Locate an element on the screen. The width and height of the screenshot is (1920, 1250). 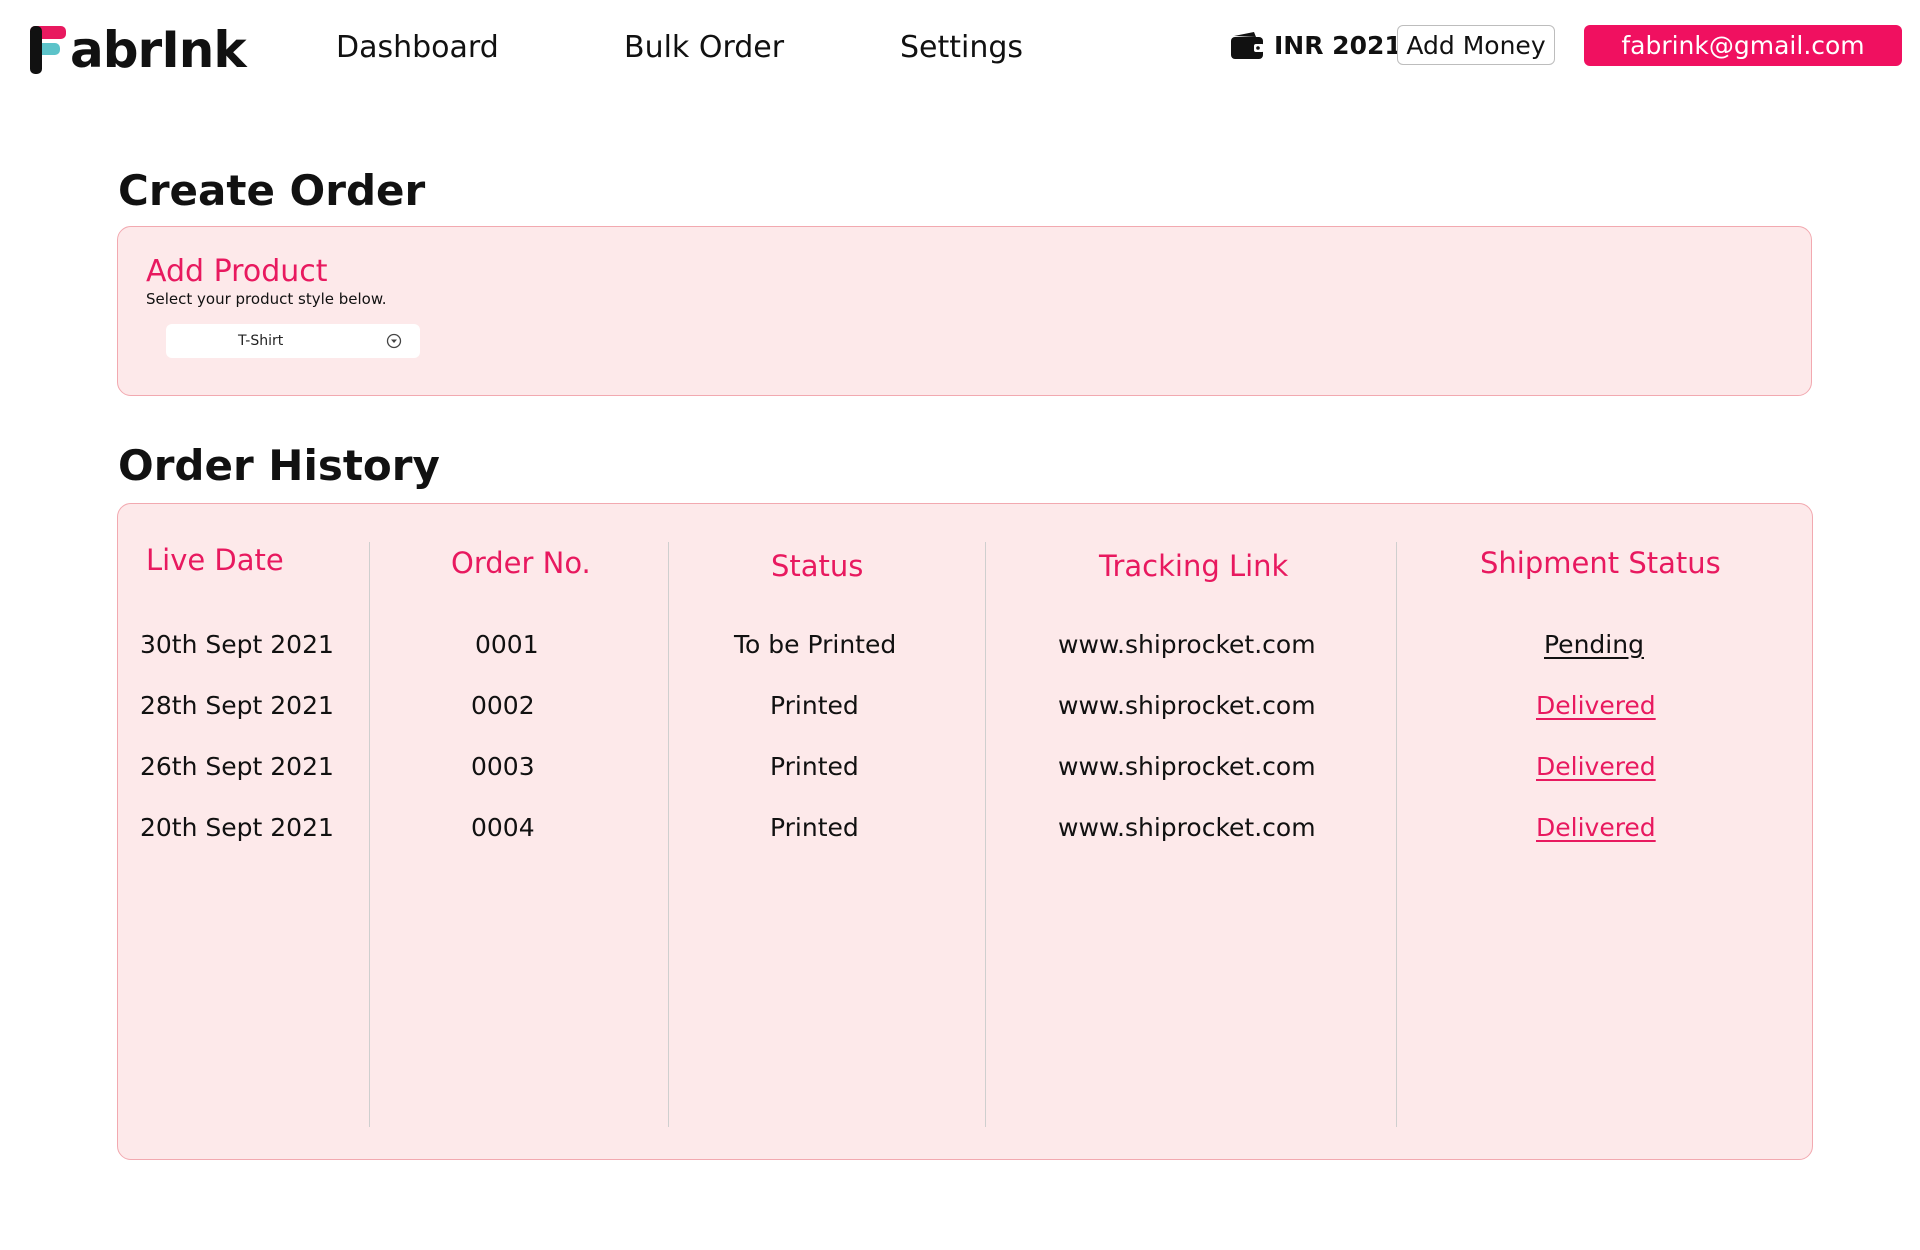
create-order-title: Create Order is located at coordinates (272, 190).